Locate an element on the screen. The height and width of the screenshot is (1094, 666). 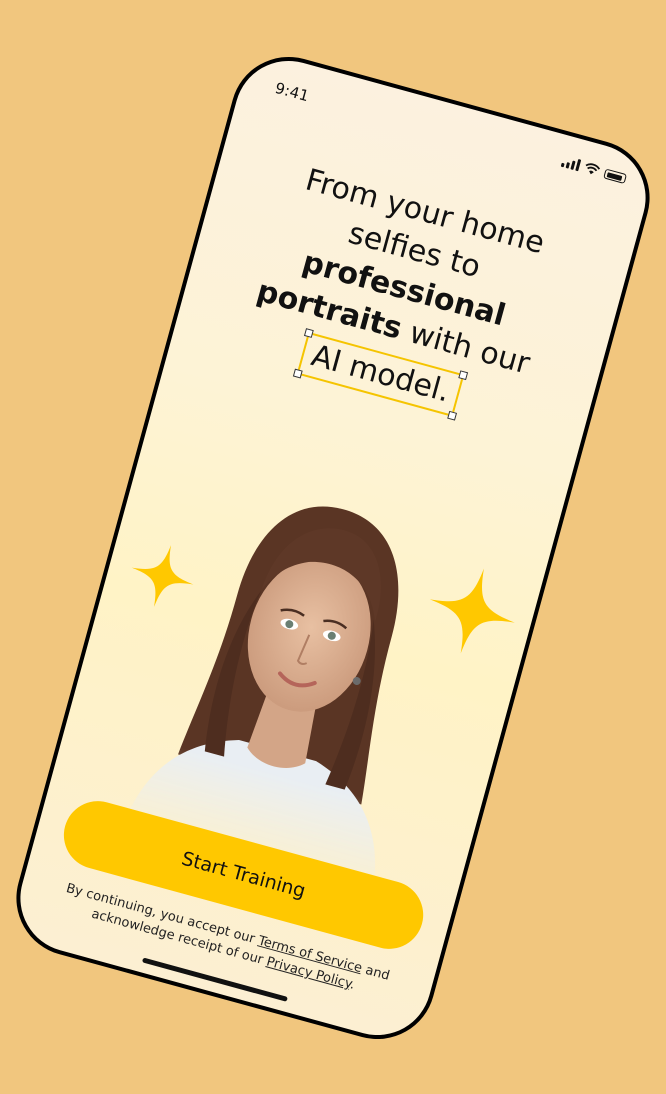
cellular-signal-icon is located at coordinates (571, 163).